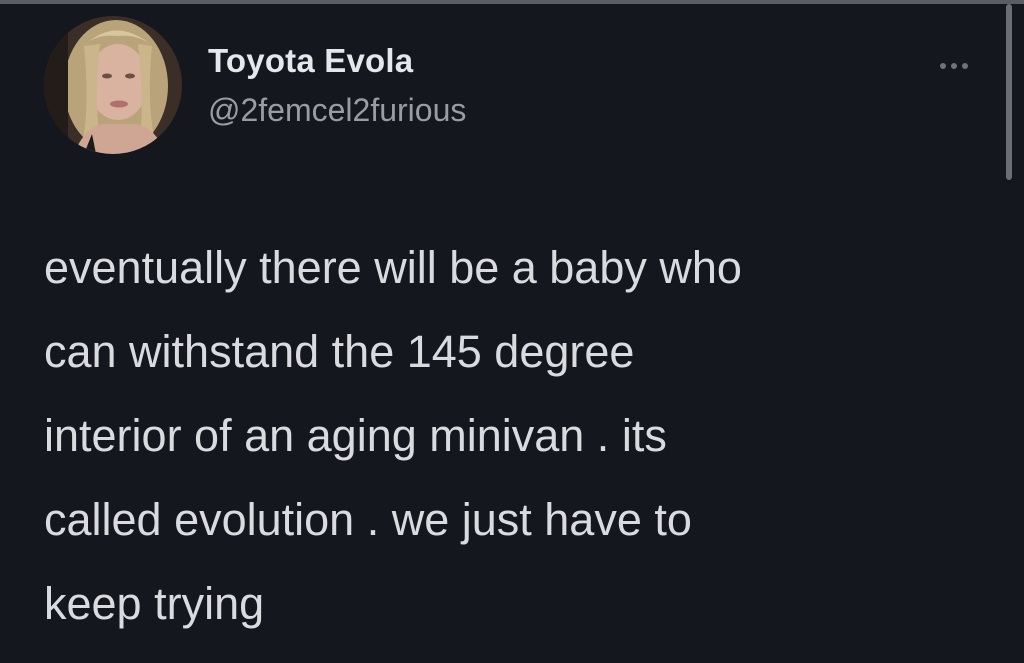 The image size is (1024, 663). What do you see at coordinates (337, 110) in the screenshot?
I see `author-handle: @2femcel2furious` at bounding box center [337, 110].